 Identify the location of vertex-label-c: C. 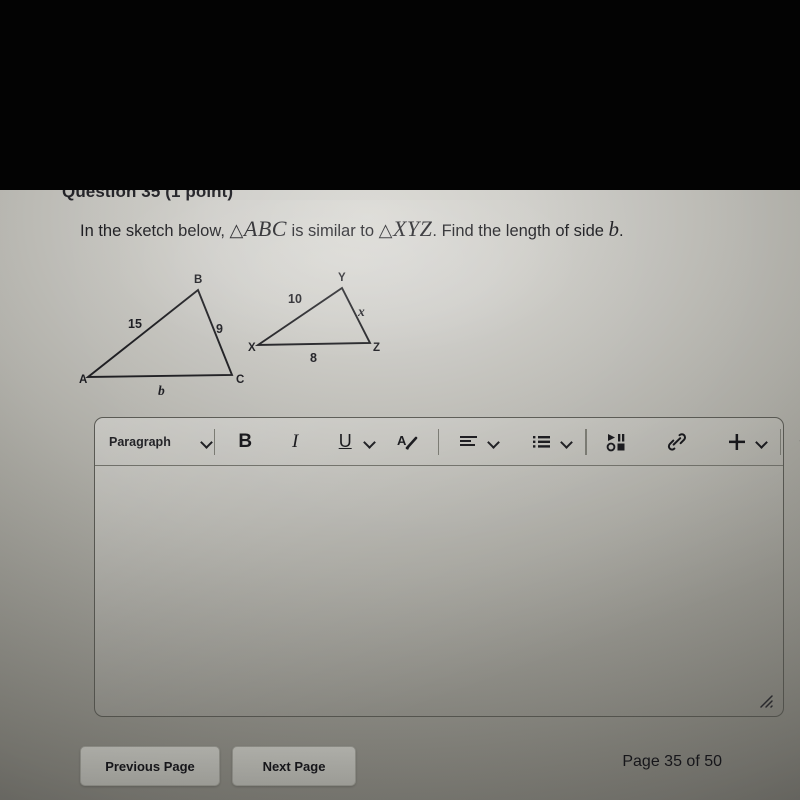
(240, 380).